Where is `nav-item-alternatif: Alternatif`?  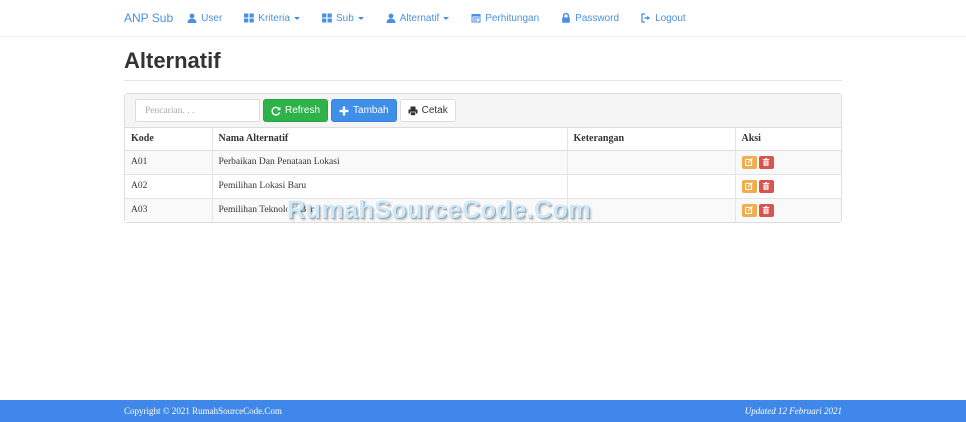
nav-item-alternatif: Alternatif is located at coordinates (418, 18).